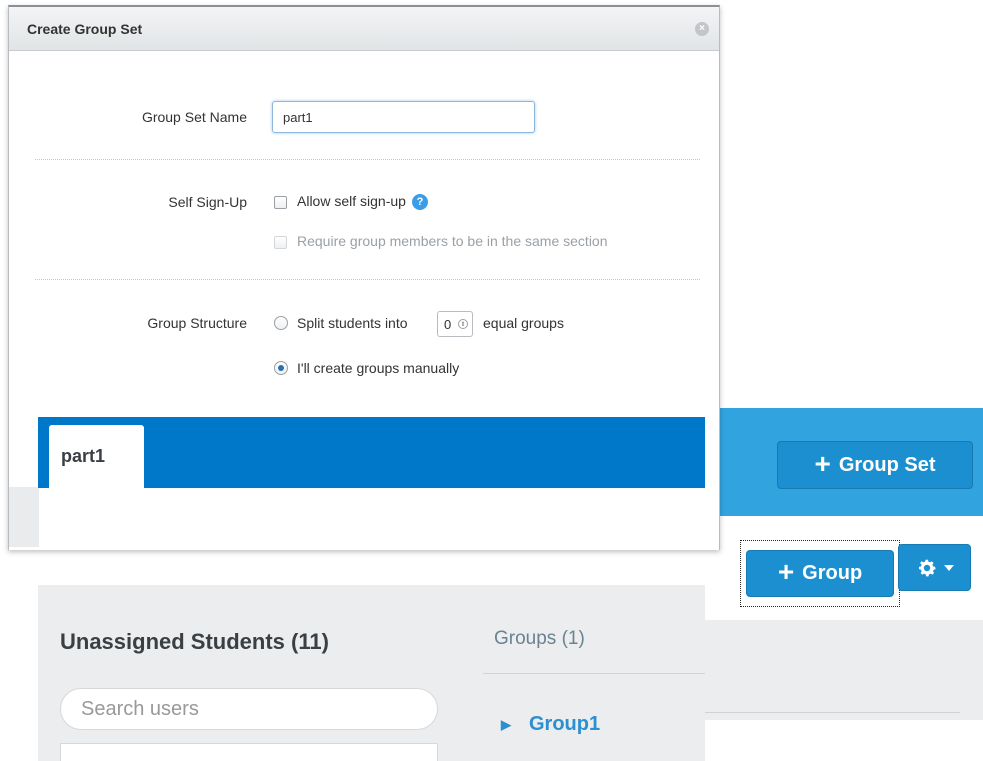 This screenshot has height=761, width=983. I want to click on unassigned-students-heading: Unassigned Students (11), so click(194, 641).